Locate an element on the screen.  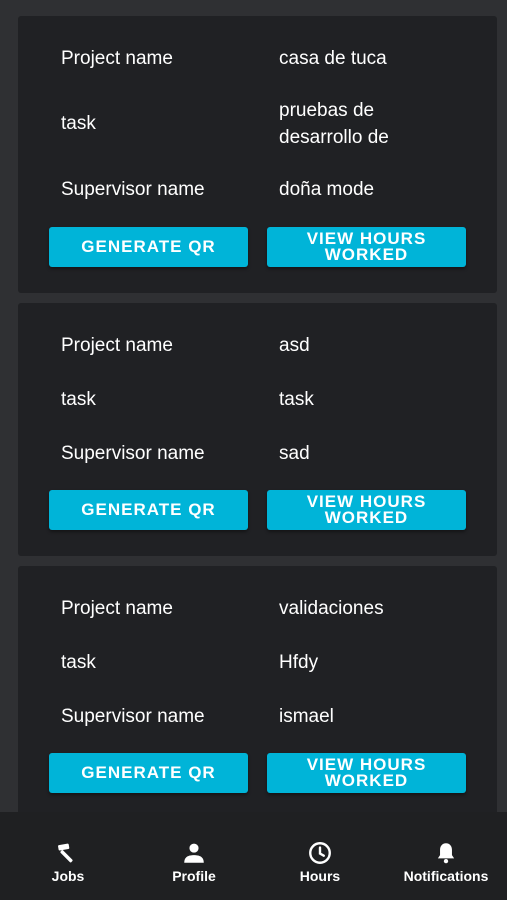
clock-icon is located at coordinates (320, 853).